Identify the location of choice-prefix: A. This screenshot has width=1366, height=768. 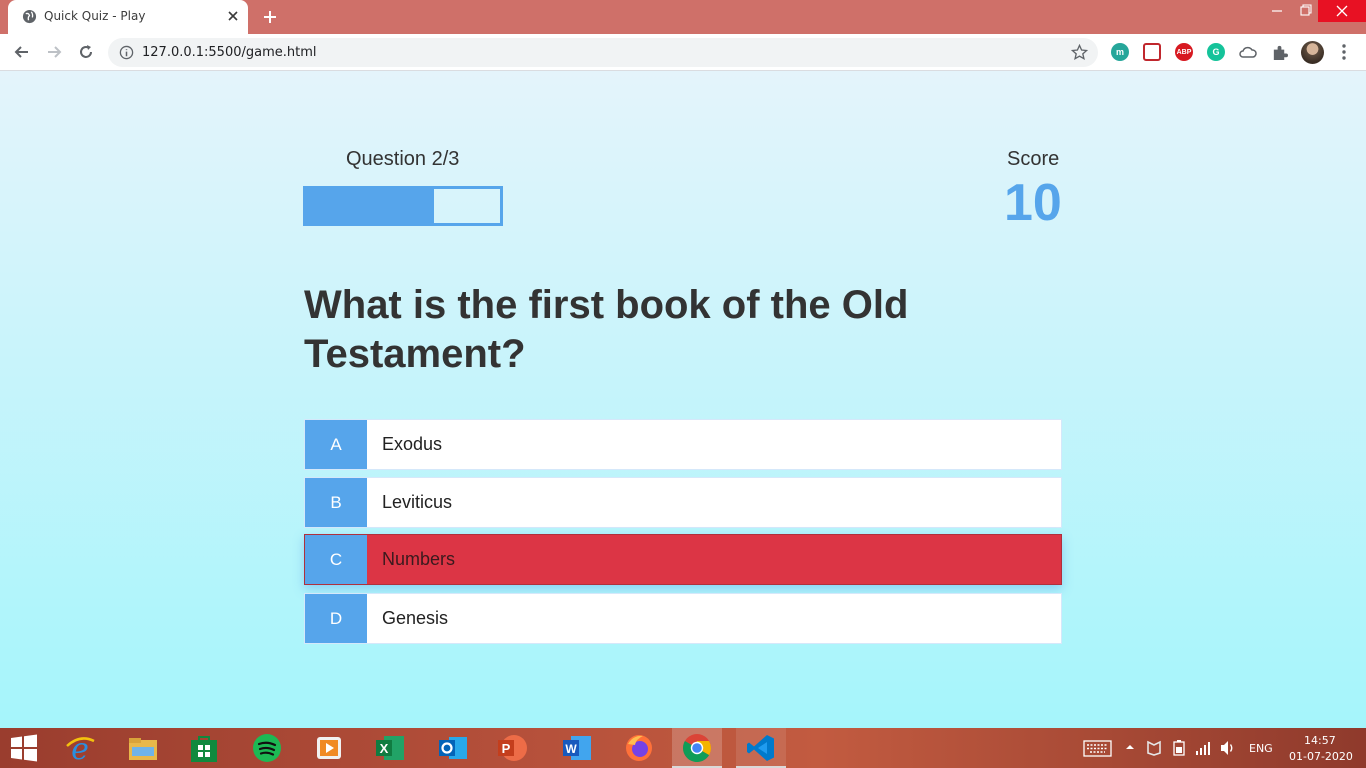
(336, 444).